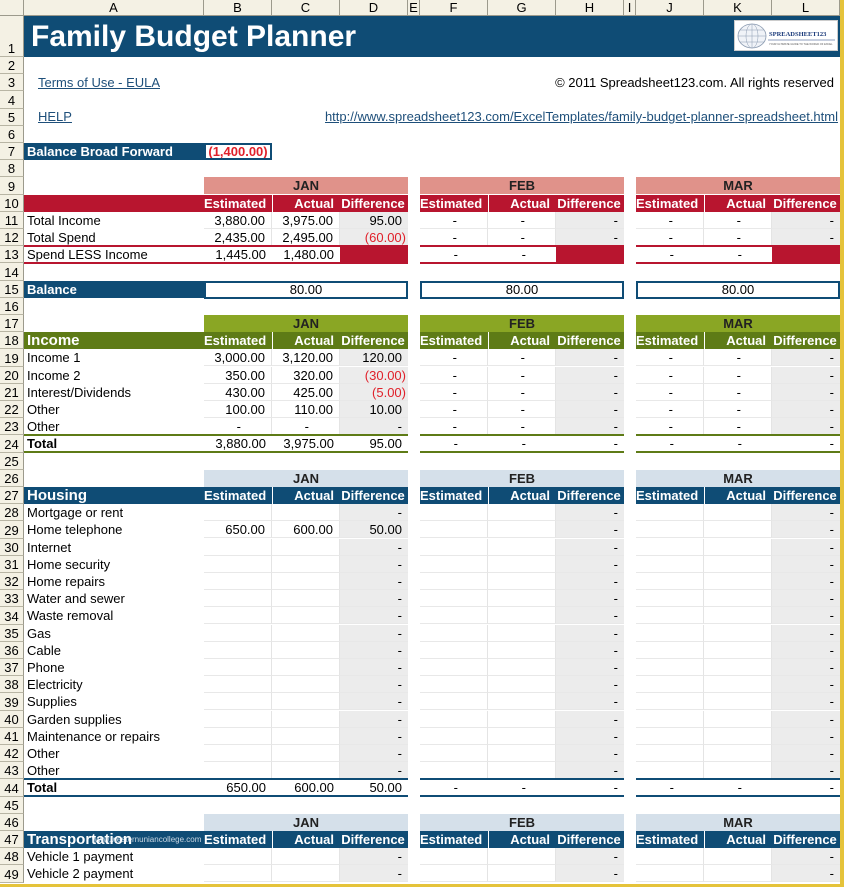  What do you see at coordinates (238, 358) in the screenshot?
I see `income-estimated-jan: 3,000.00` at bounding box center [238, 358].